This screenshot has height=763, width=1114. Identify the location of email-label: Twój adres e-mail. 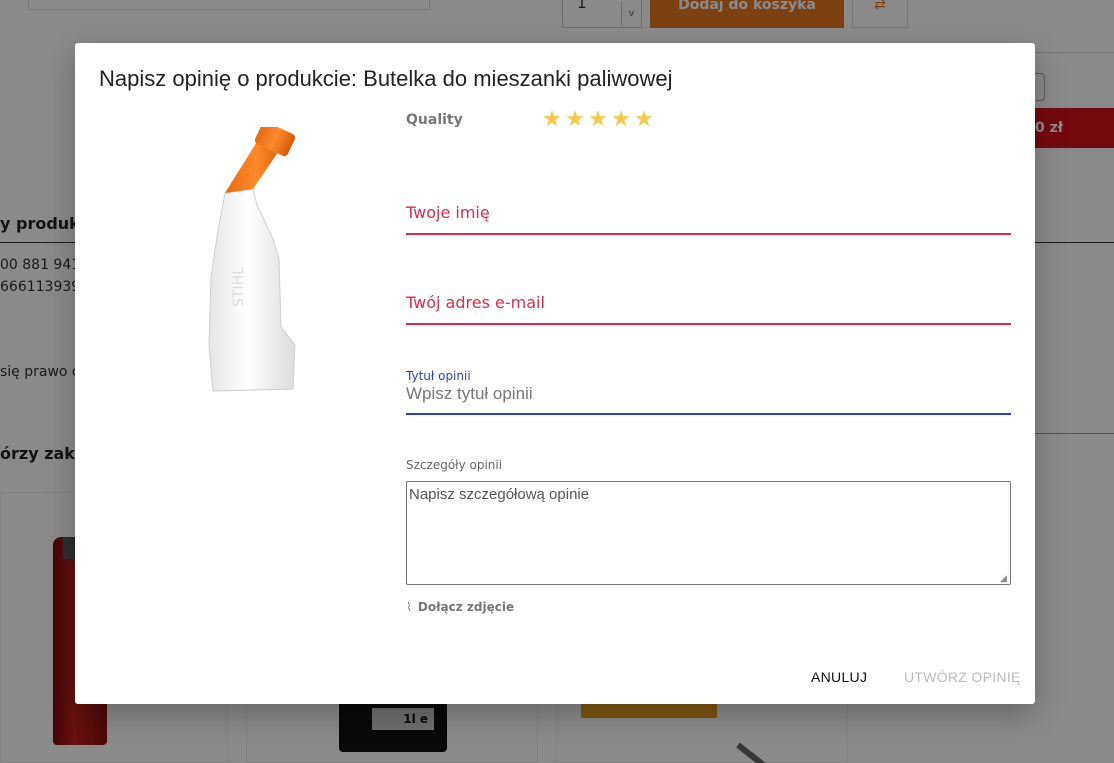
(475, 302).